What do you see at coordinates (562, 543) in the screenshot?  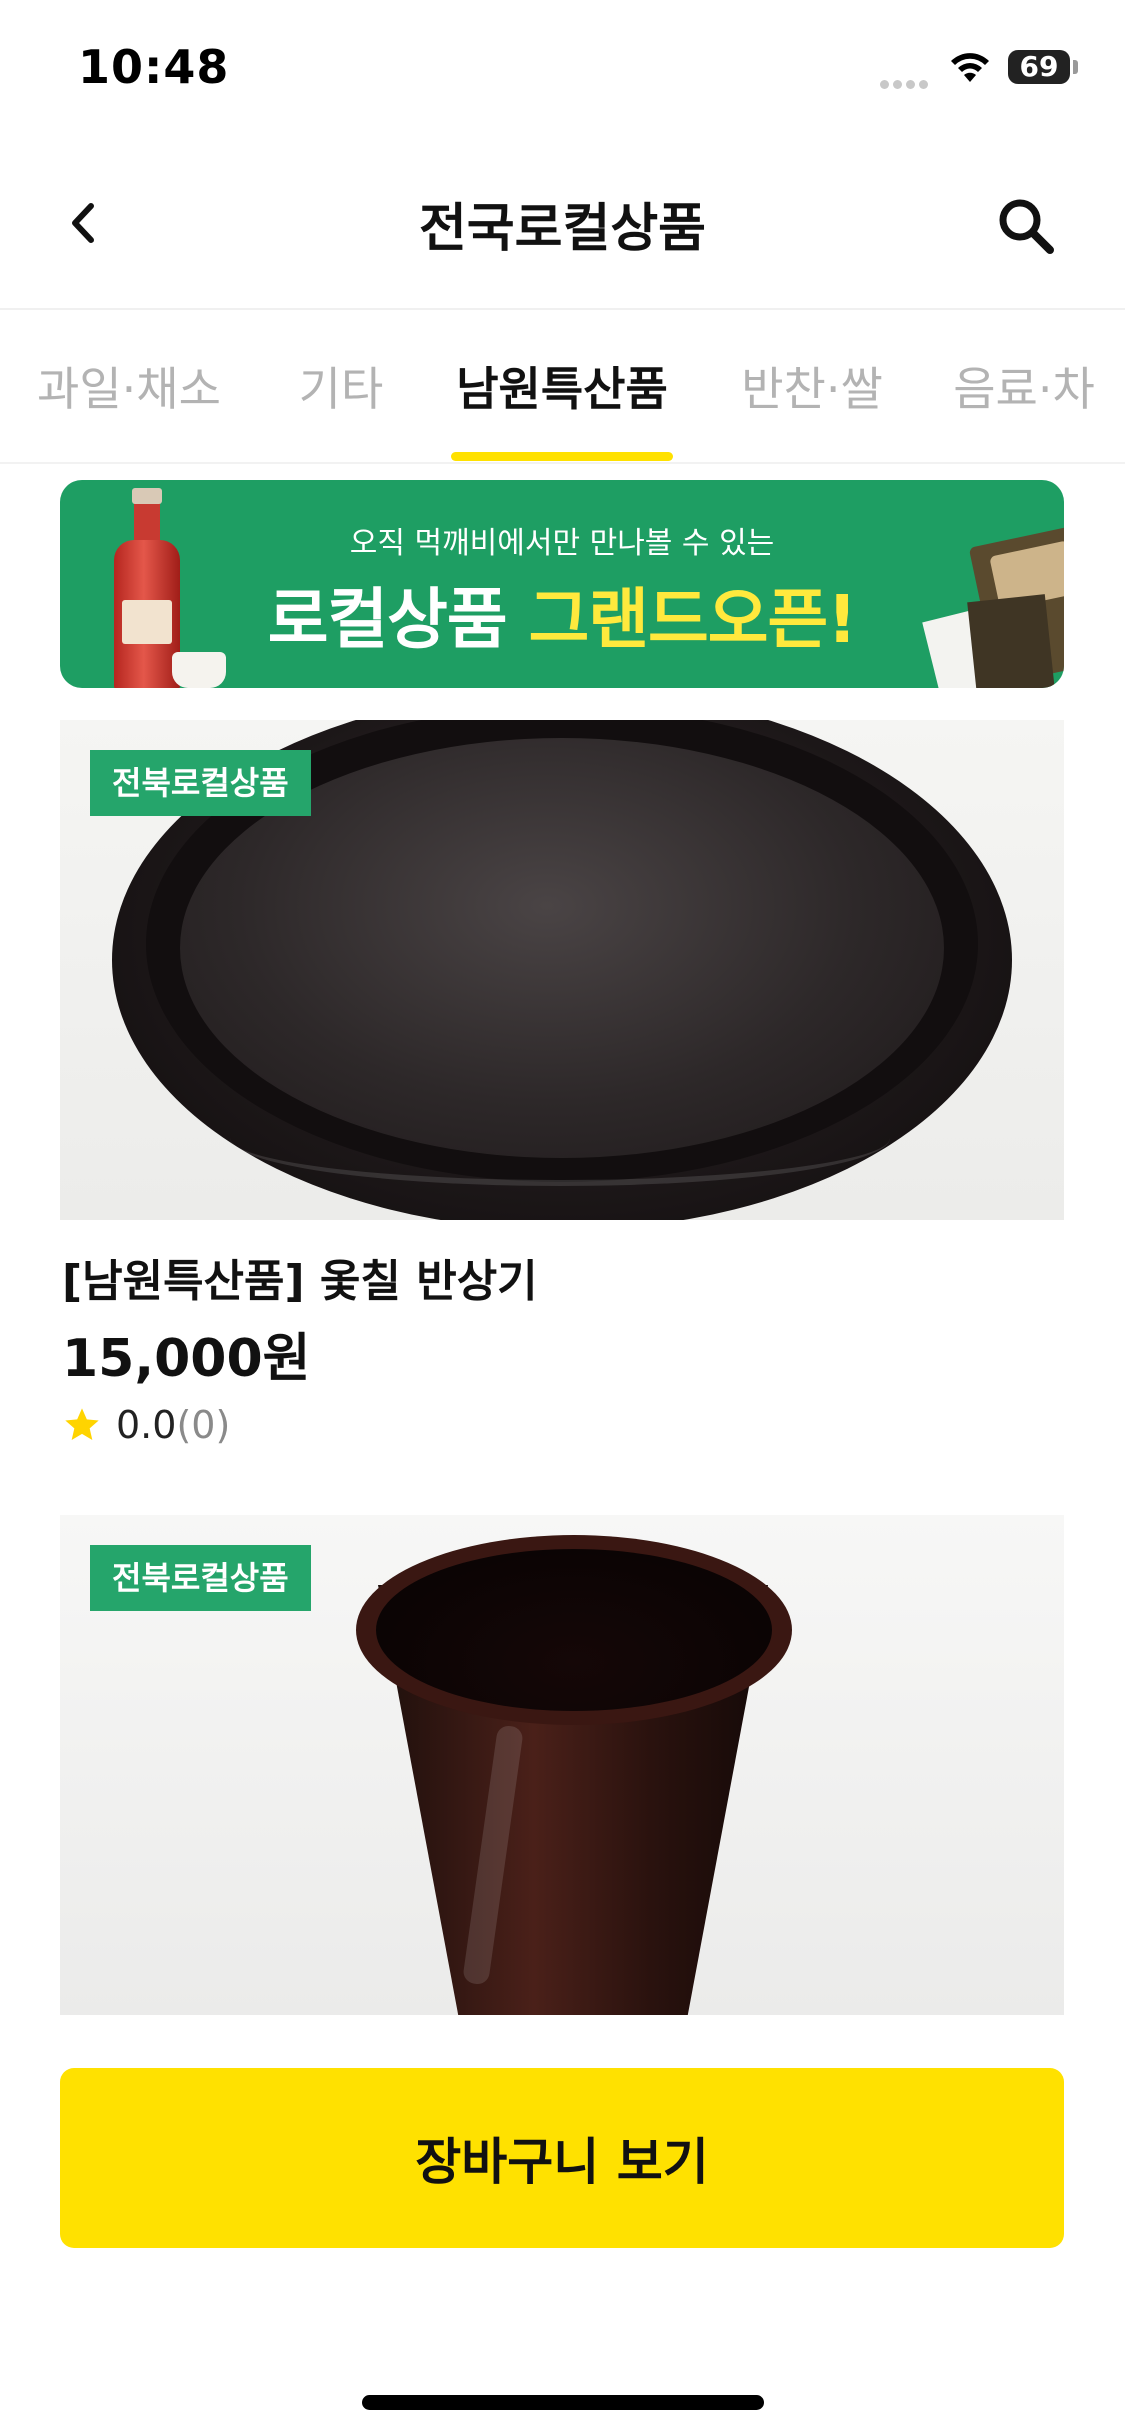 I see `banner-subtitle: 오직 먹깨비에서만 만나볼 수 있는` at bounding box center [562, 543].